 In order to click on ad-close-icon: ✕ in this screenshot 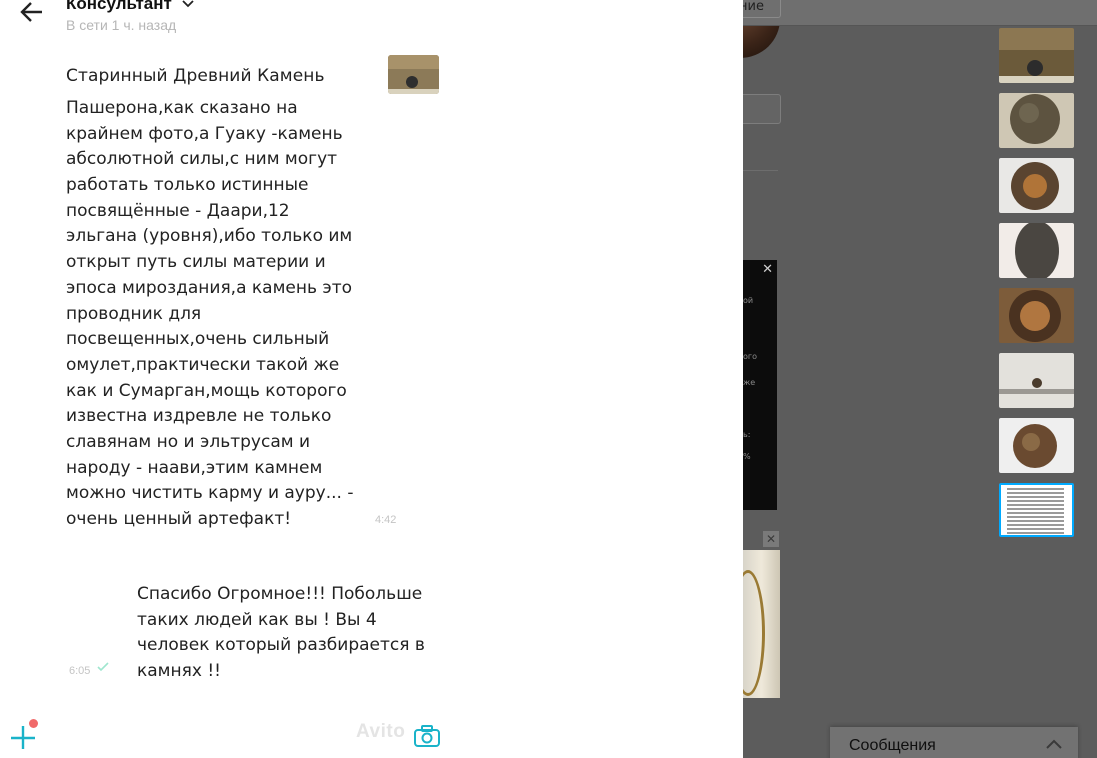, I will do `click(771, 539)`.